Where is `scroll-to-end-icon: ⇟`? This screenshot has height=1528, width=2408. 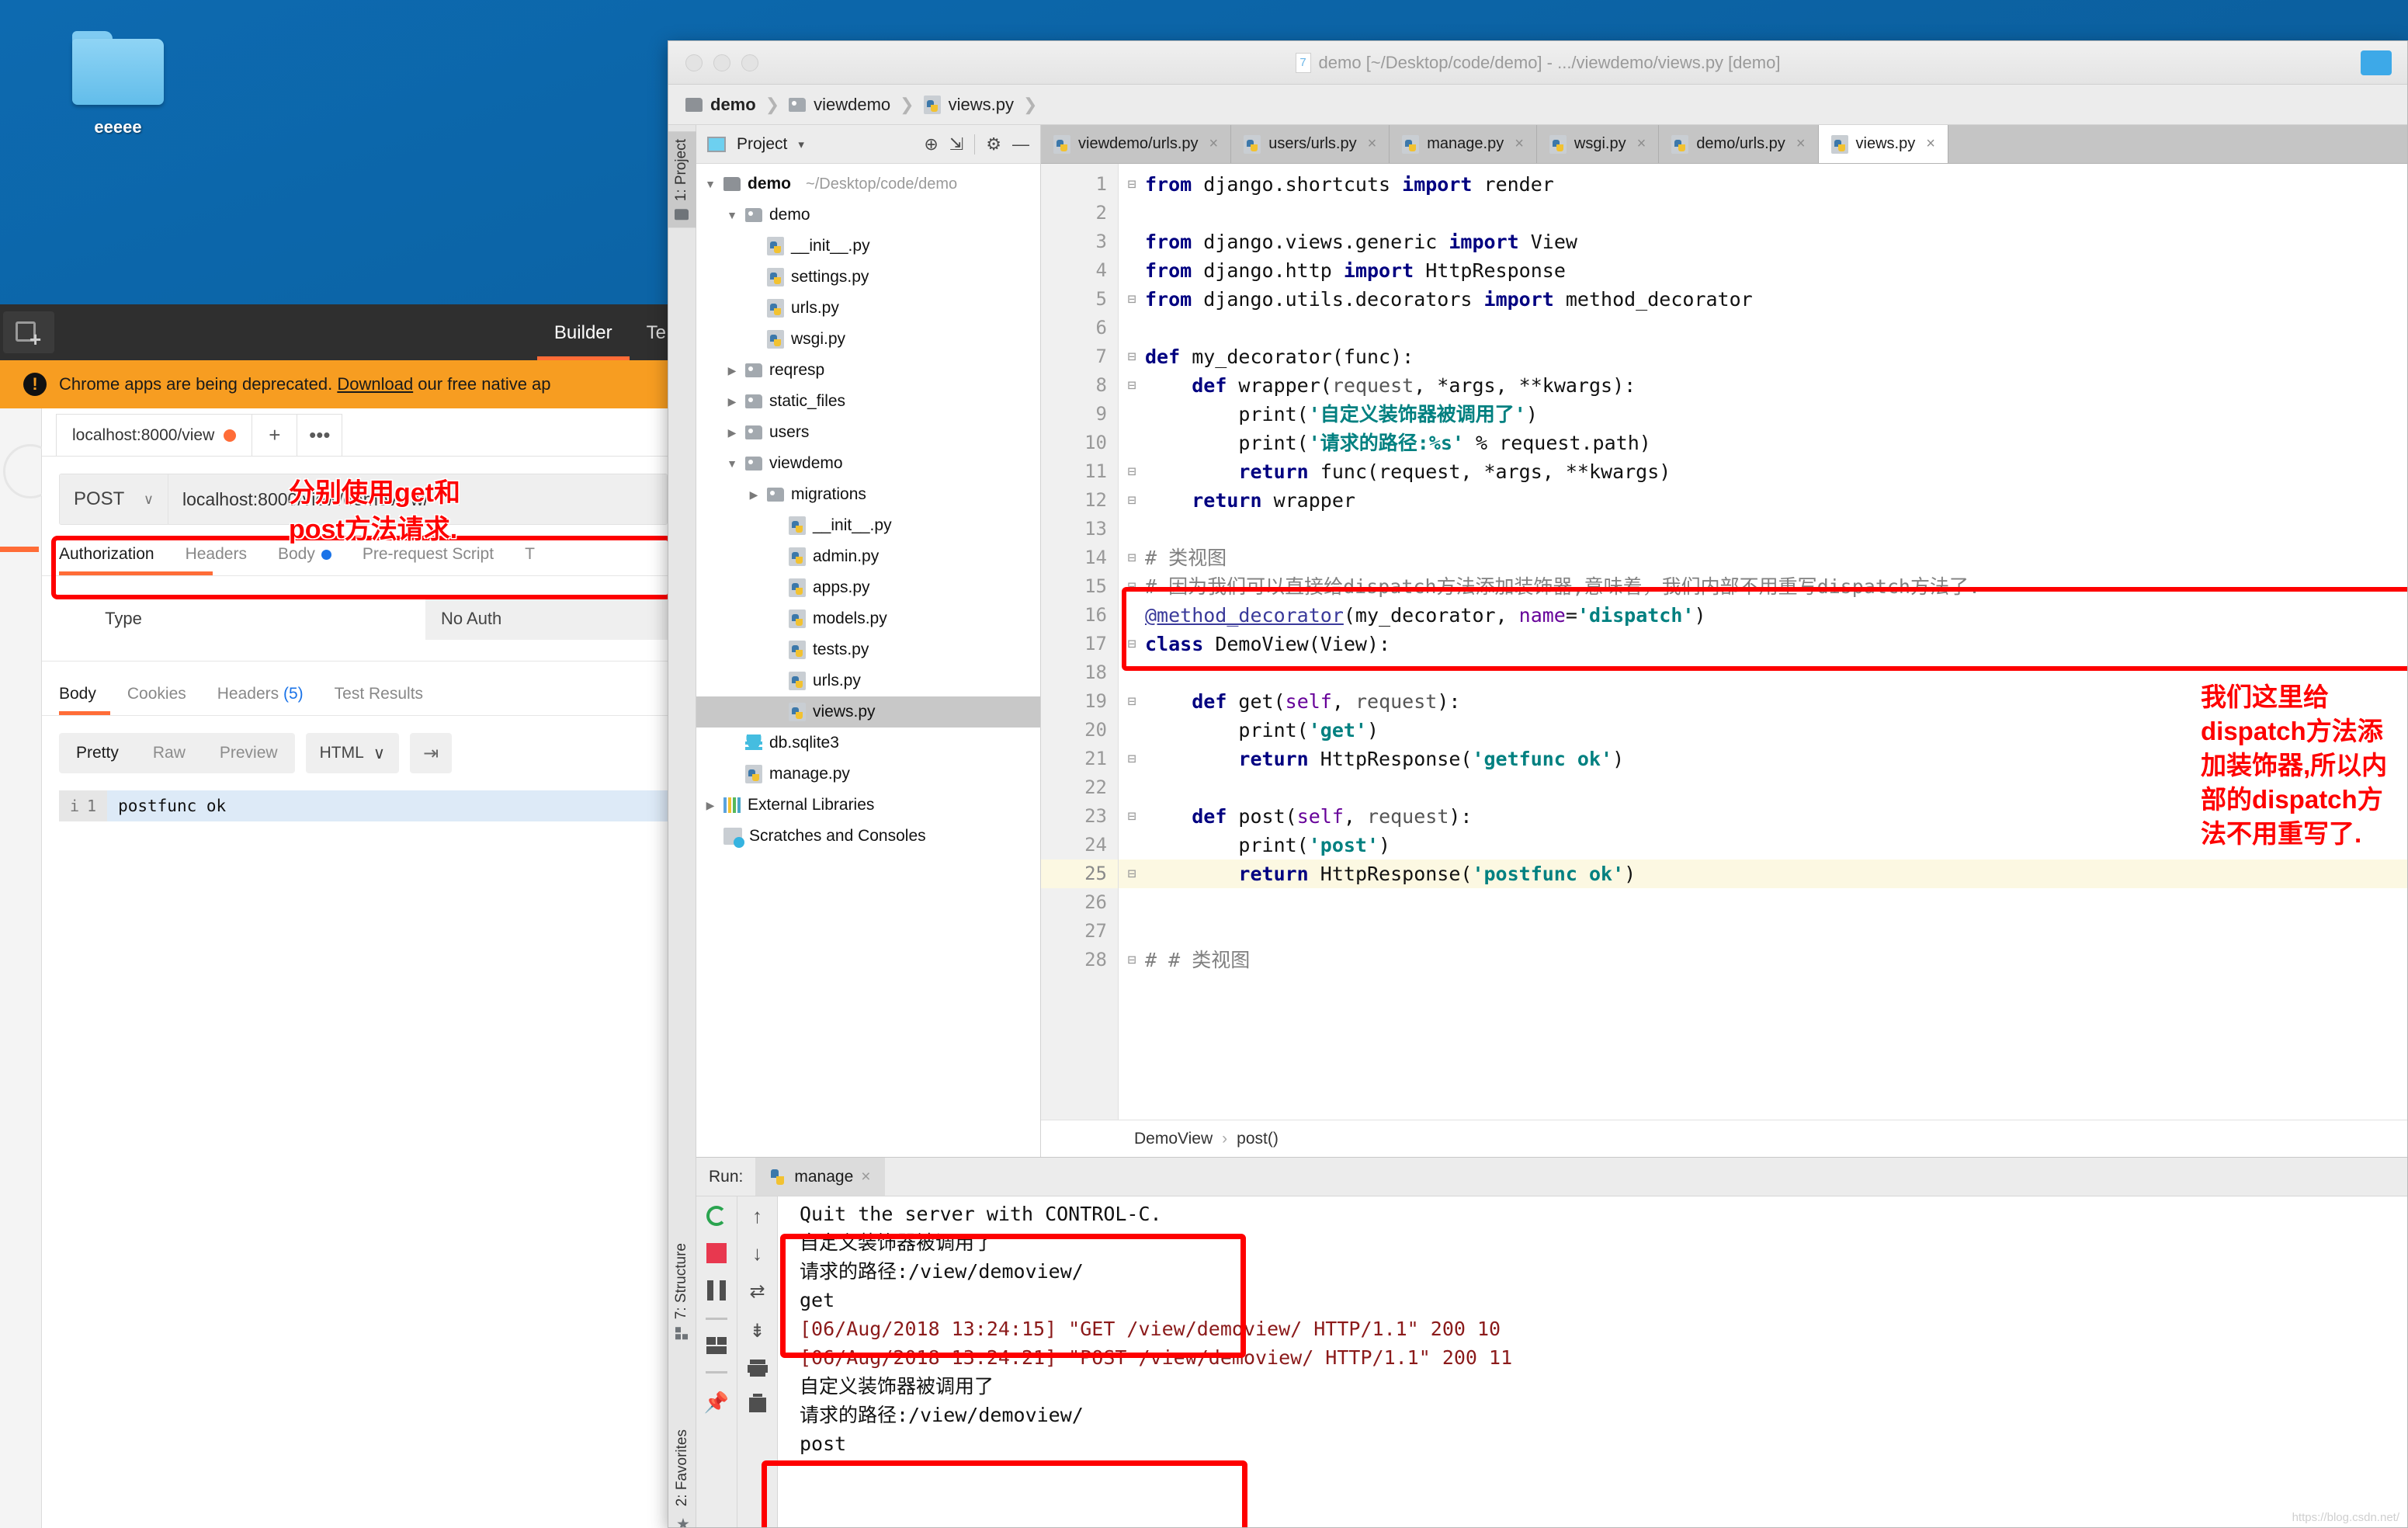
scroll-to-end-icon: ⇟ is located at coordinates (757, 1331).